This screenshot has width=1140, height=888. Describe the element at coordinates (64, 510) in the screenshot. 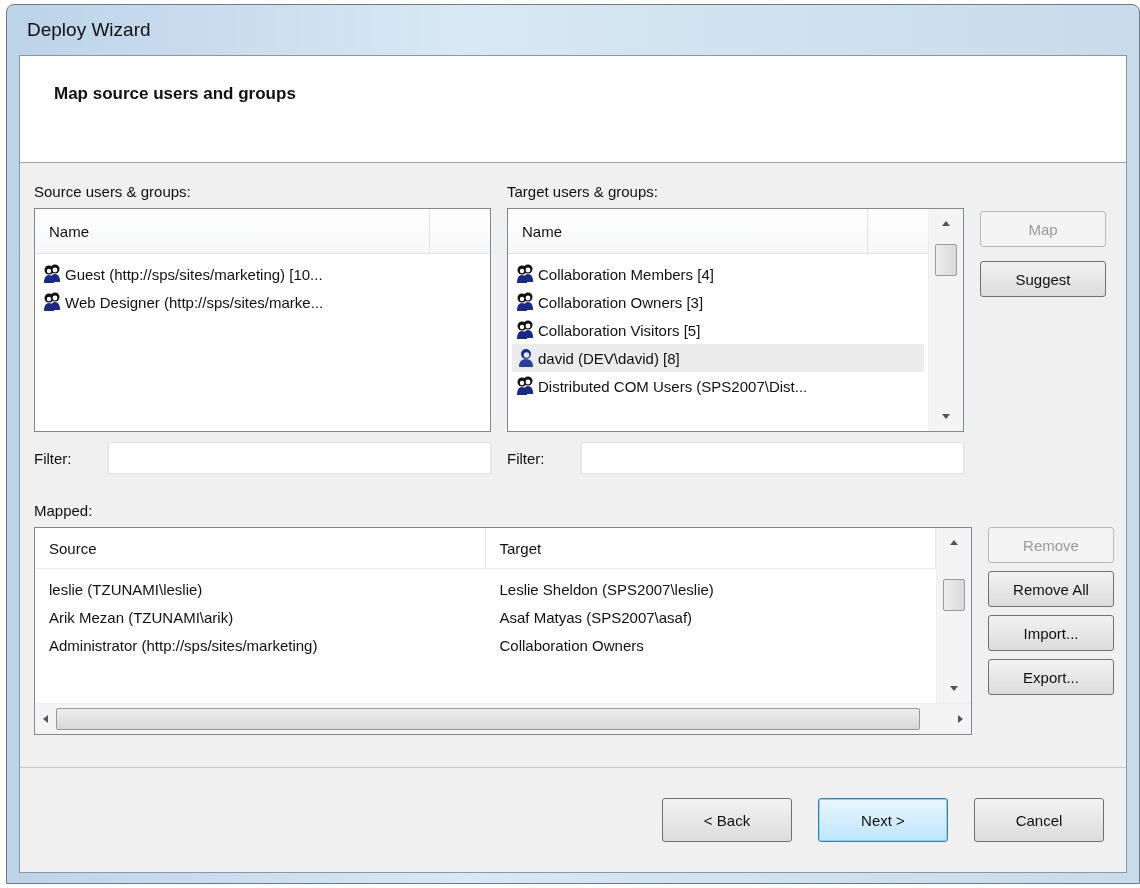

I see `list-label: Mapped:` at that location.